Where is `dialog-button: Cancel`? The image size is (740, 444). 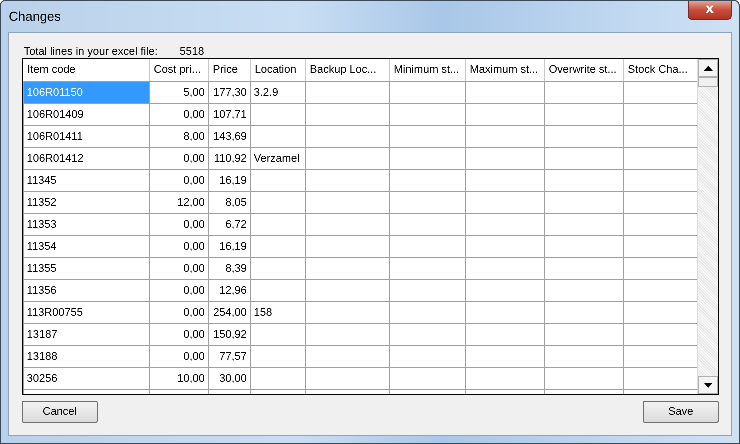
dialog-button: Cancel is located at coordinates (60, 412).